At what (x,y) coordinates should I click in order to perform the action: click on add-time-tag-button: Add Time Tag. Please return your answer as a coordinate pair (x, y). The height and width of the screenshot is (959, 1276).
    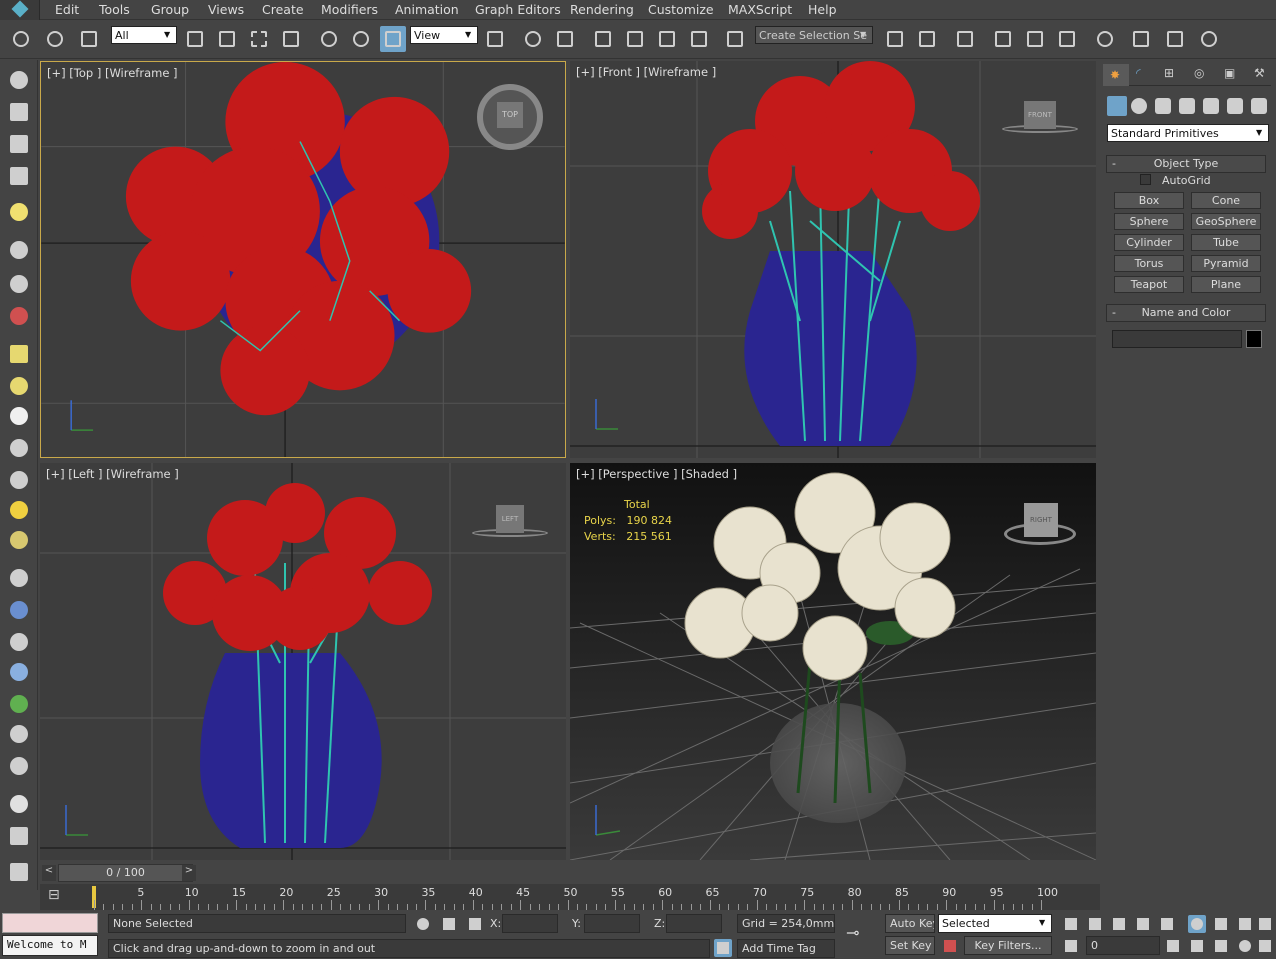
    Looking at the image, I should click on (786, 948).